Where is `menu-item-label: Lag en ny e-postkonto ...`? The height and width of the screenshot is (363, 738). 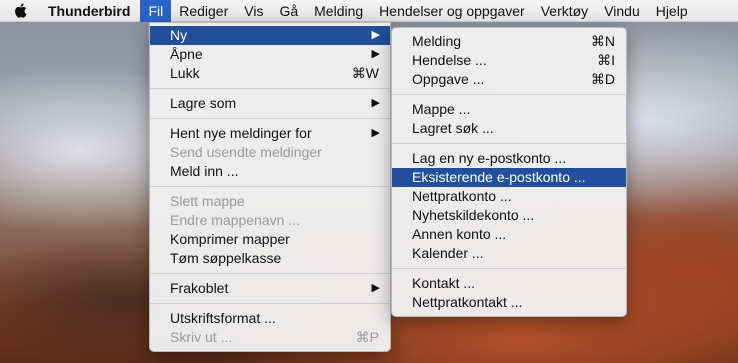 menu-item-label: Lag en ny e-postkonto ... is located at coordinates (489, 158).